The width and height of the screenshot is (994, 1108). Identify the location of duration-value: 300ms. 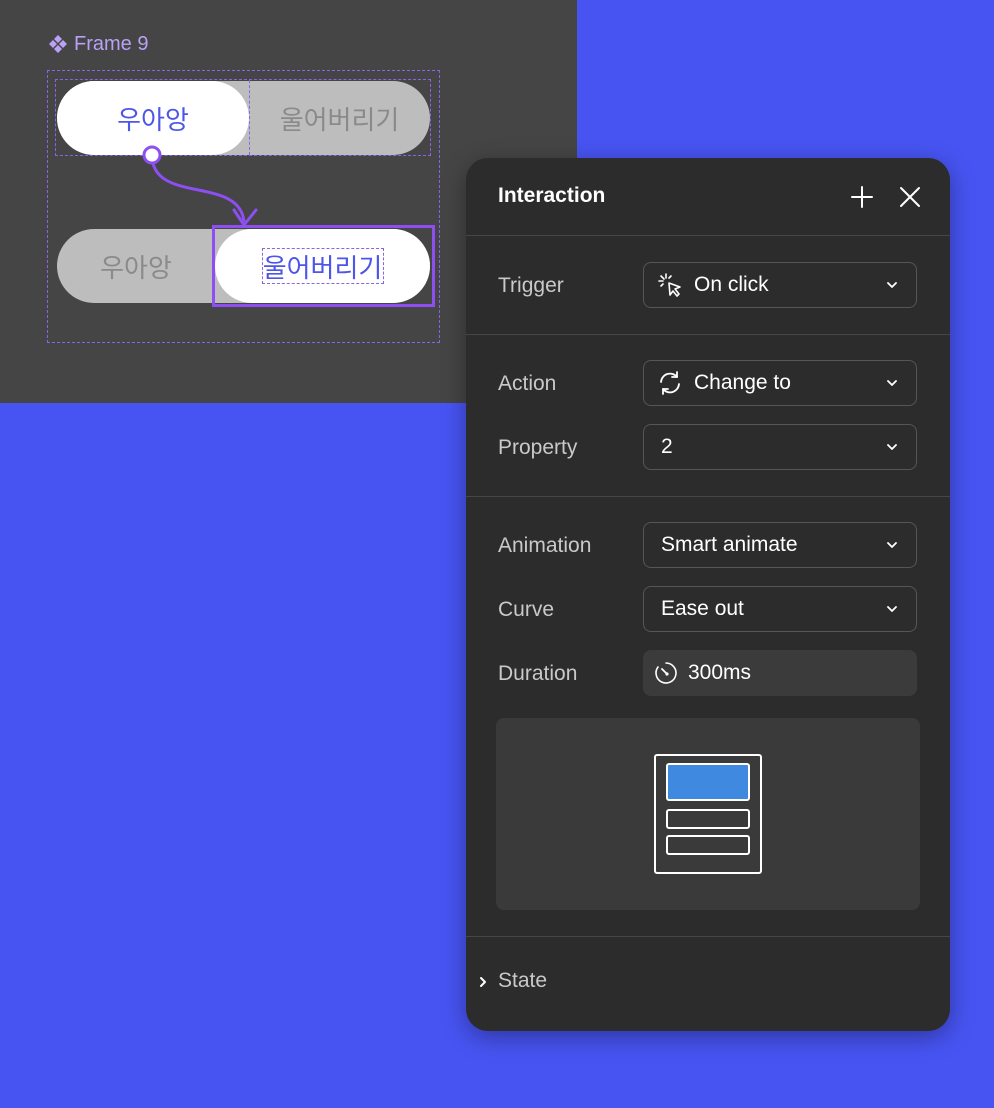
(720, 672).